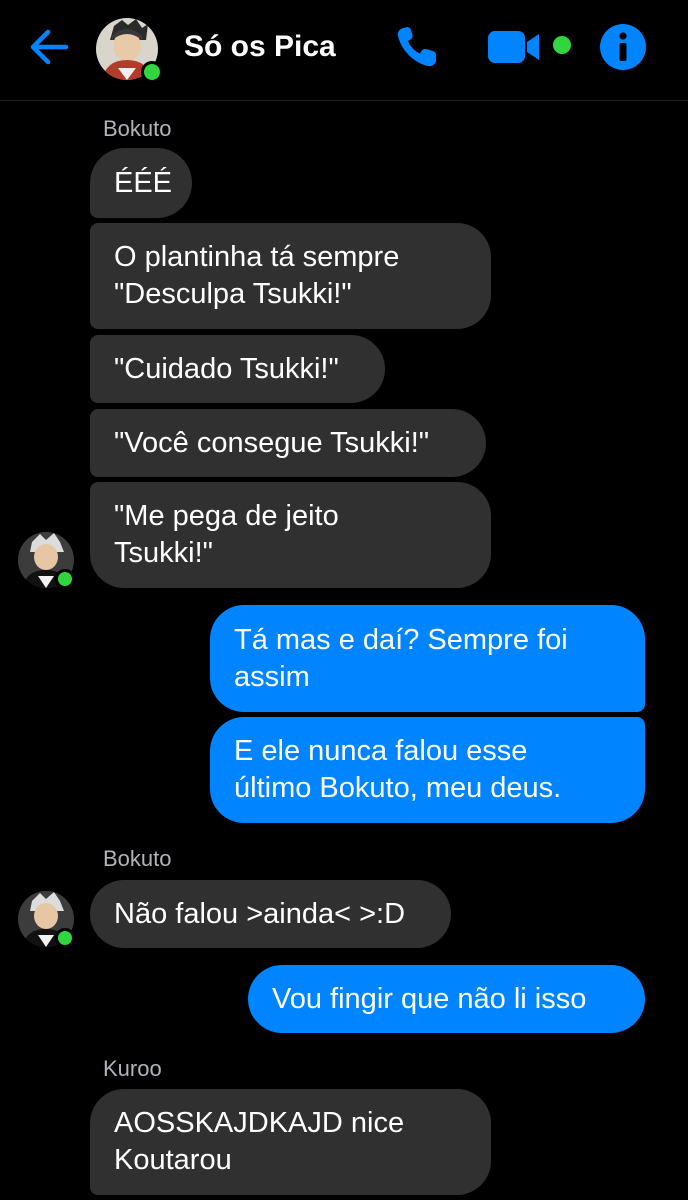 The image size is (688, 1200). What do you see at coordinates (562, 45) in the screenshot?
I see `video-online-dot` at bounding box center [562, 45].